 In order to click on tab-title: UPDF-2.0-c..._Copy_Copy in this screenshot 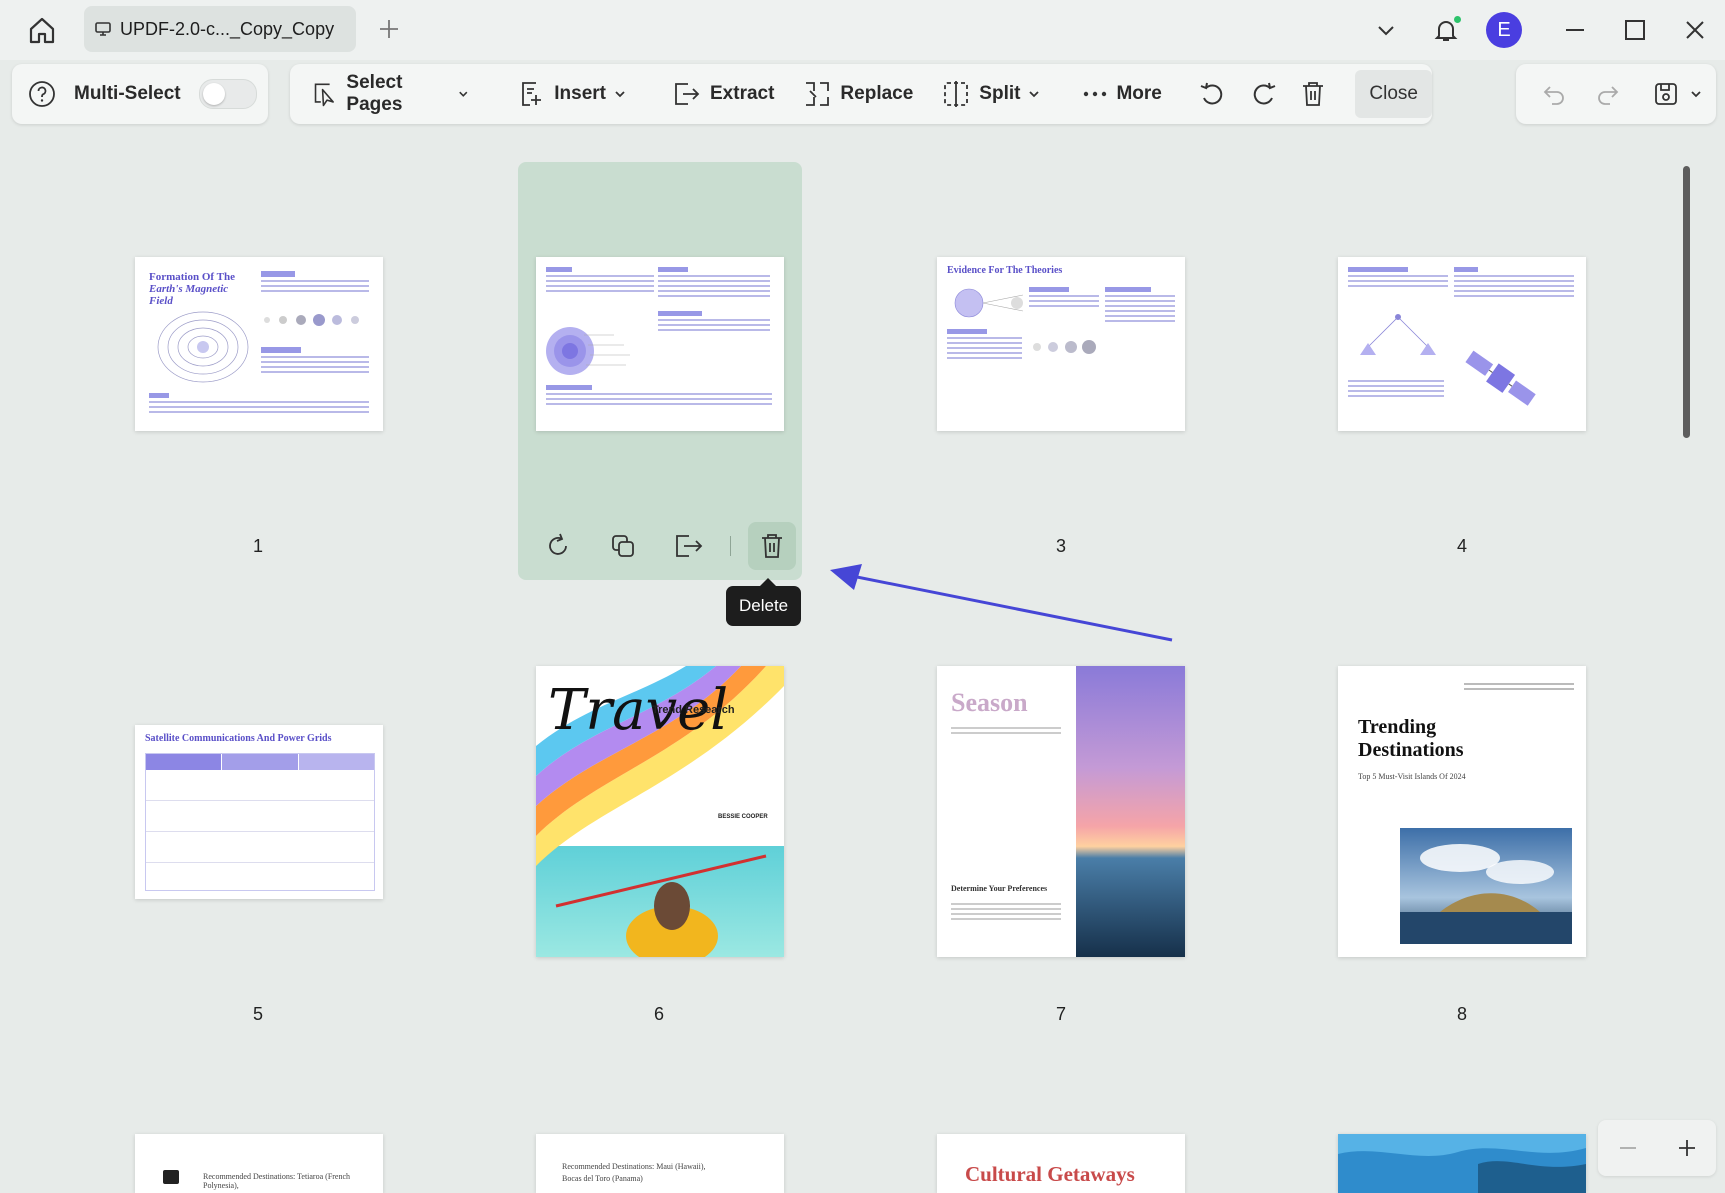, I will do `click(227, 28)`.